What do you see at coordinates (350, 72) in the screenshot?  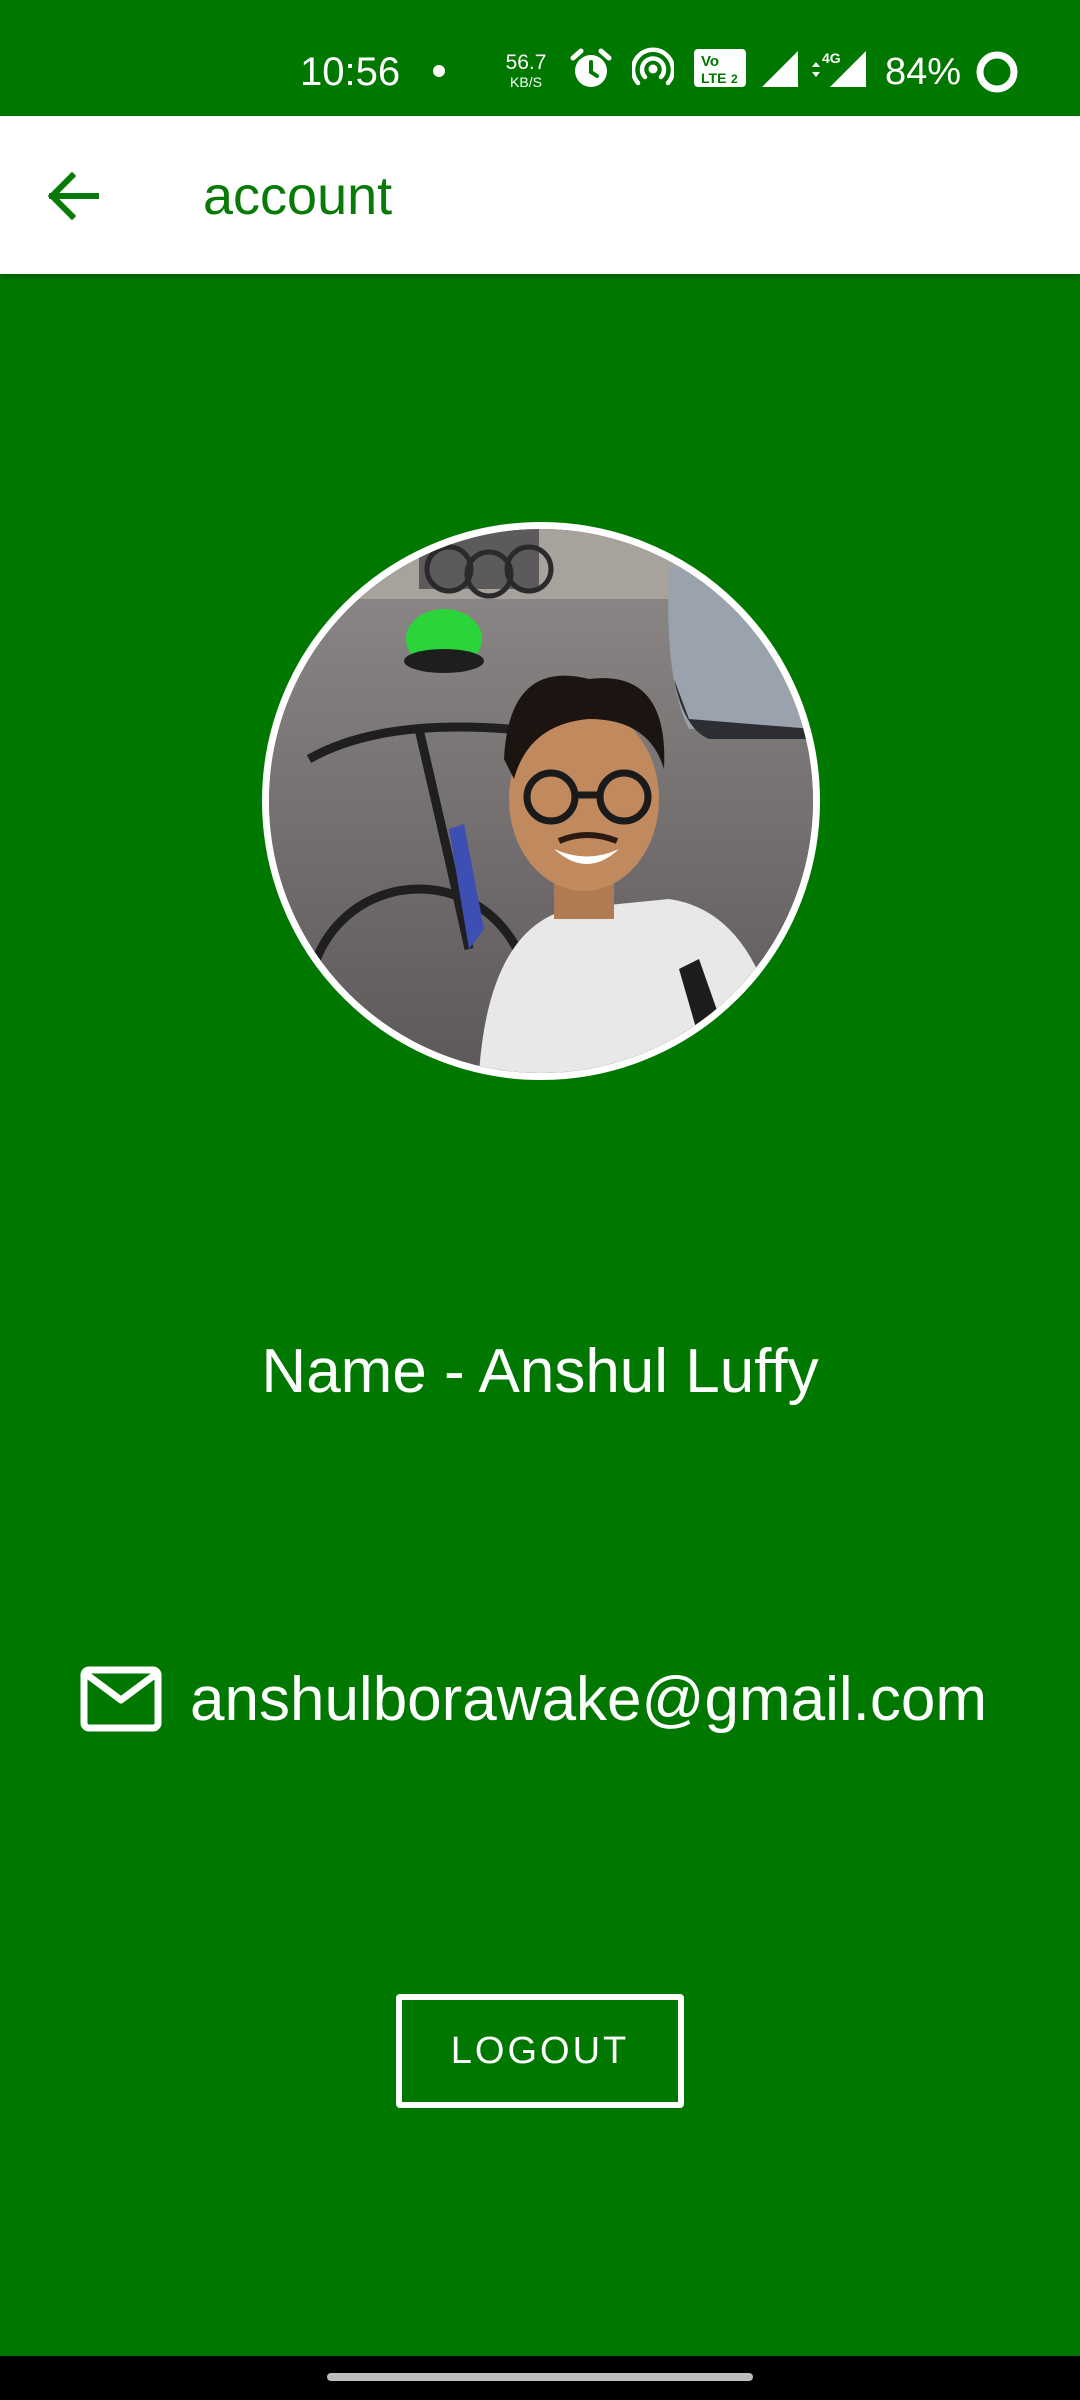 I see `status-time: 10:56` at bounding box center [350, 72].